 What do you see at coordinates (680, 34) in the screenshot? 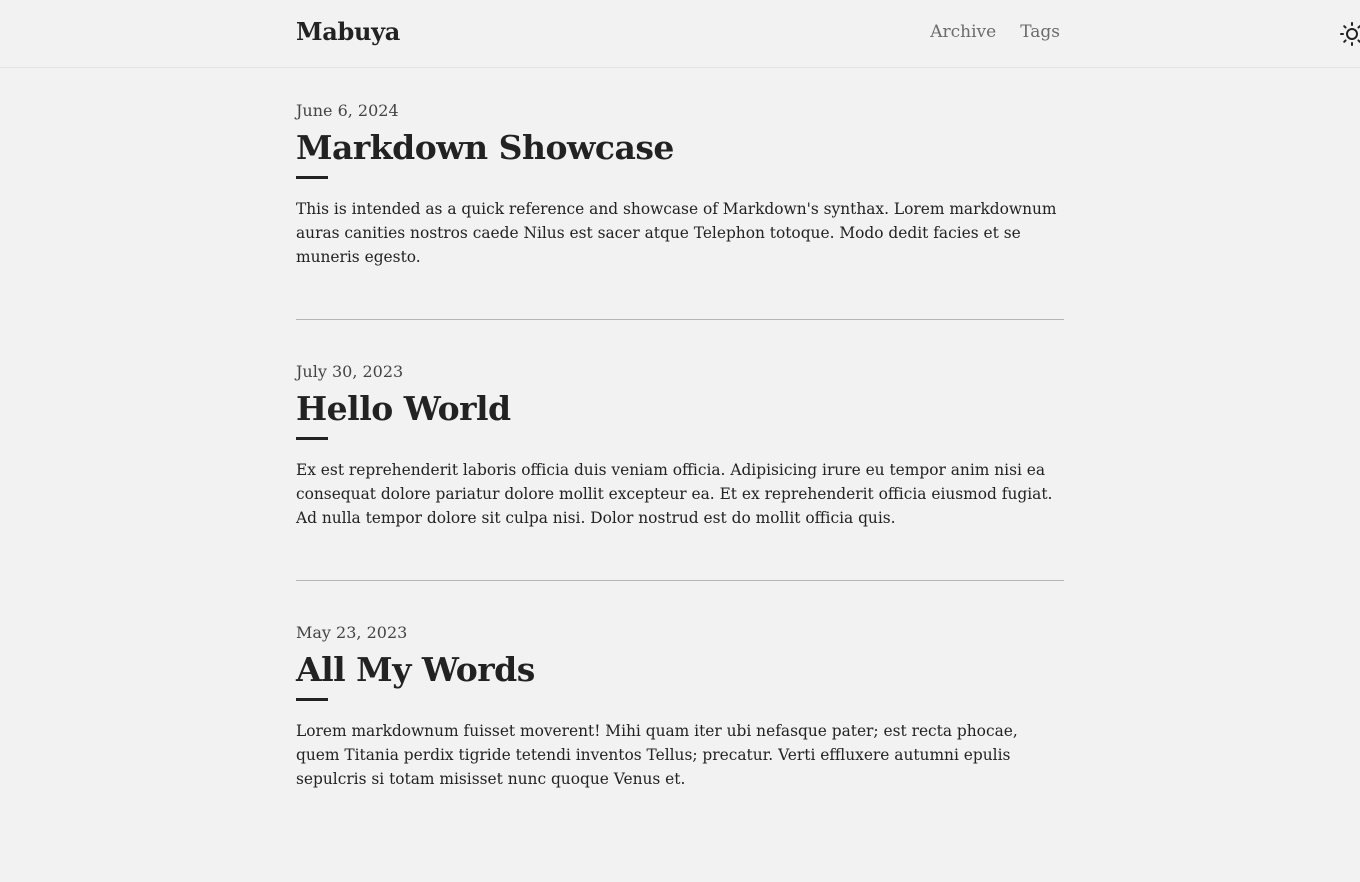
I see `site-header: Mabuya Archive Tags` at bounding box center [680, 34].